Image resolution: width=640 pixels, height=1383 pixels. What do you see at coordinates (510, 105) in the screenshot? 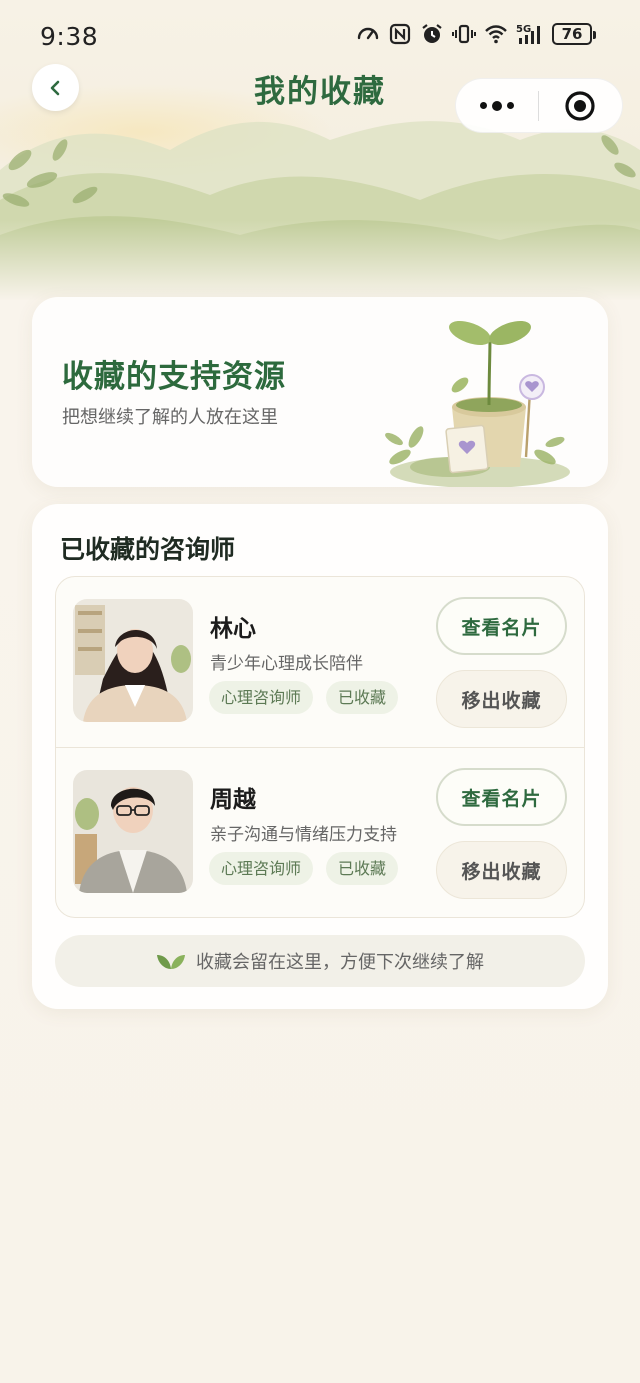
I see `more-dot-right` at bounding box center [510, 105].